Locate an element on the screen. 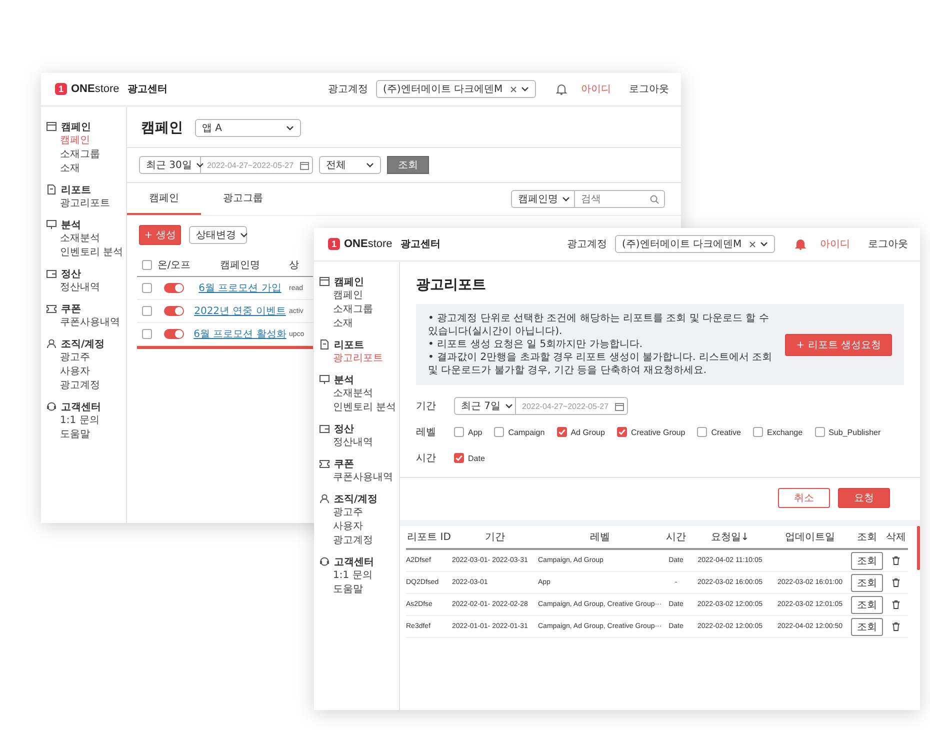 The width and height of the screenshot is (930, 730). create-report-button: + 리포트 생성요청 is located at coordinates (838, 345).